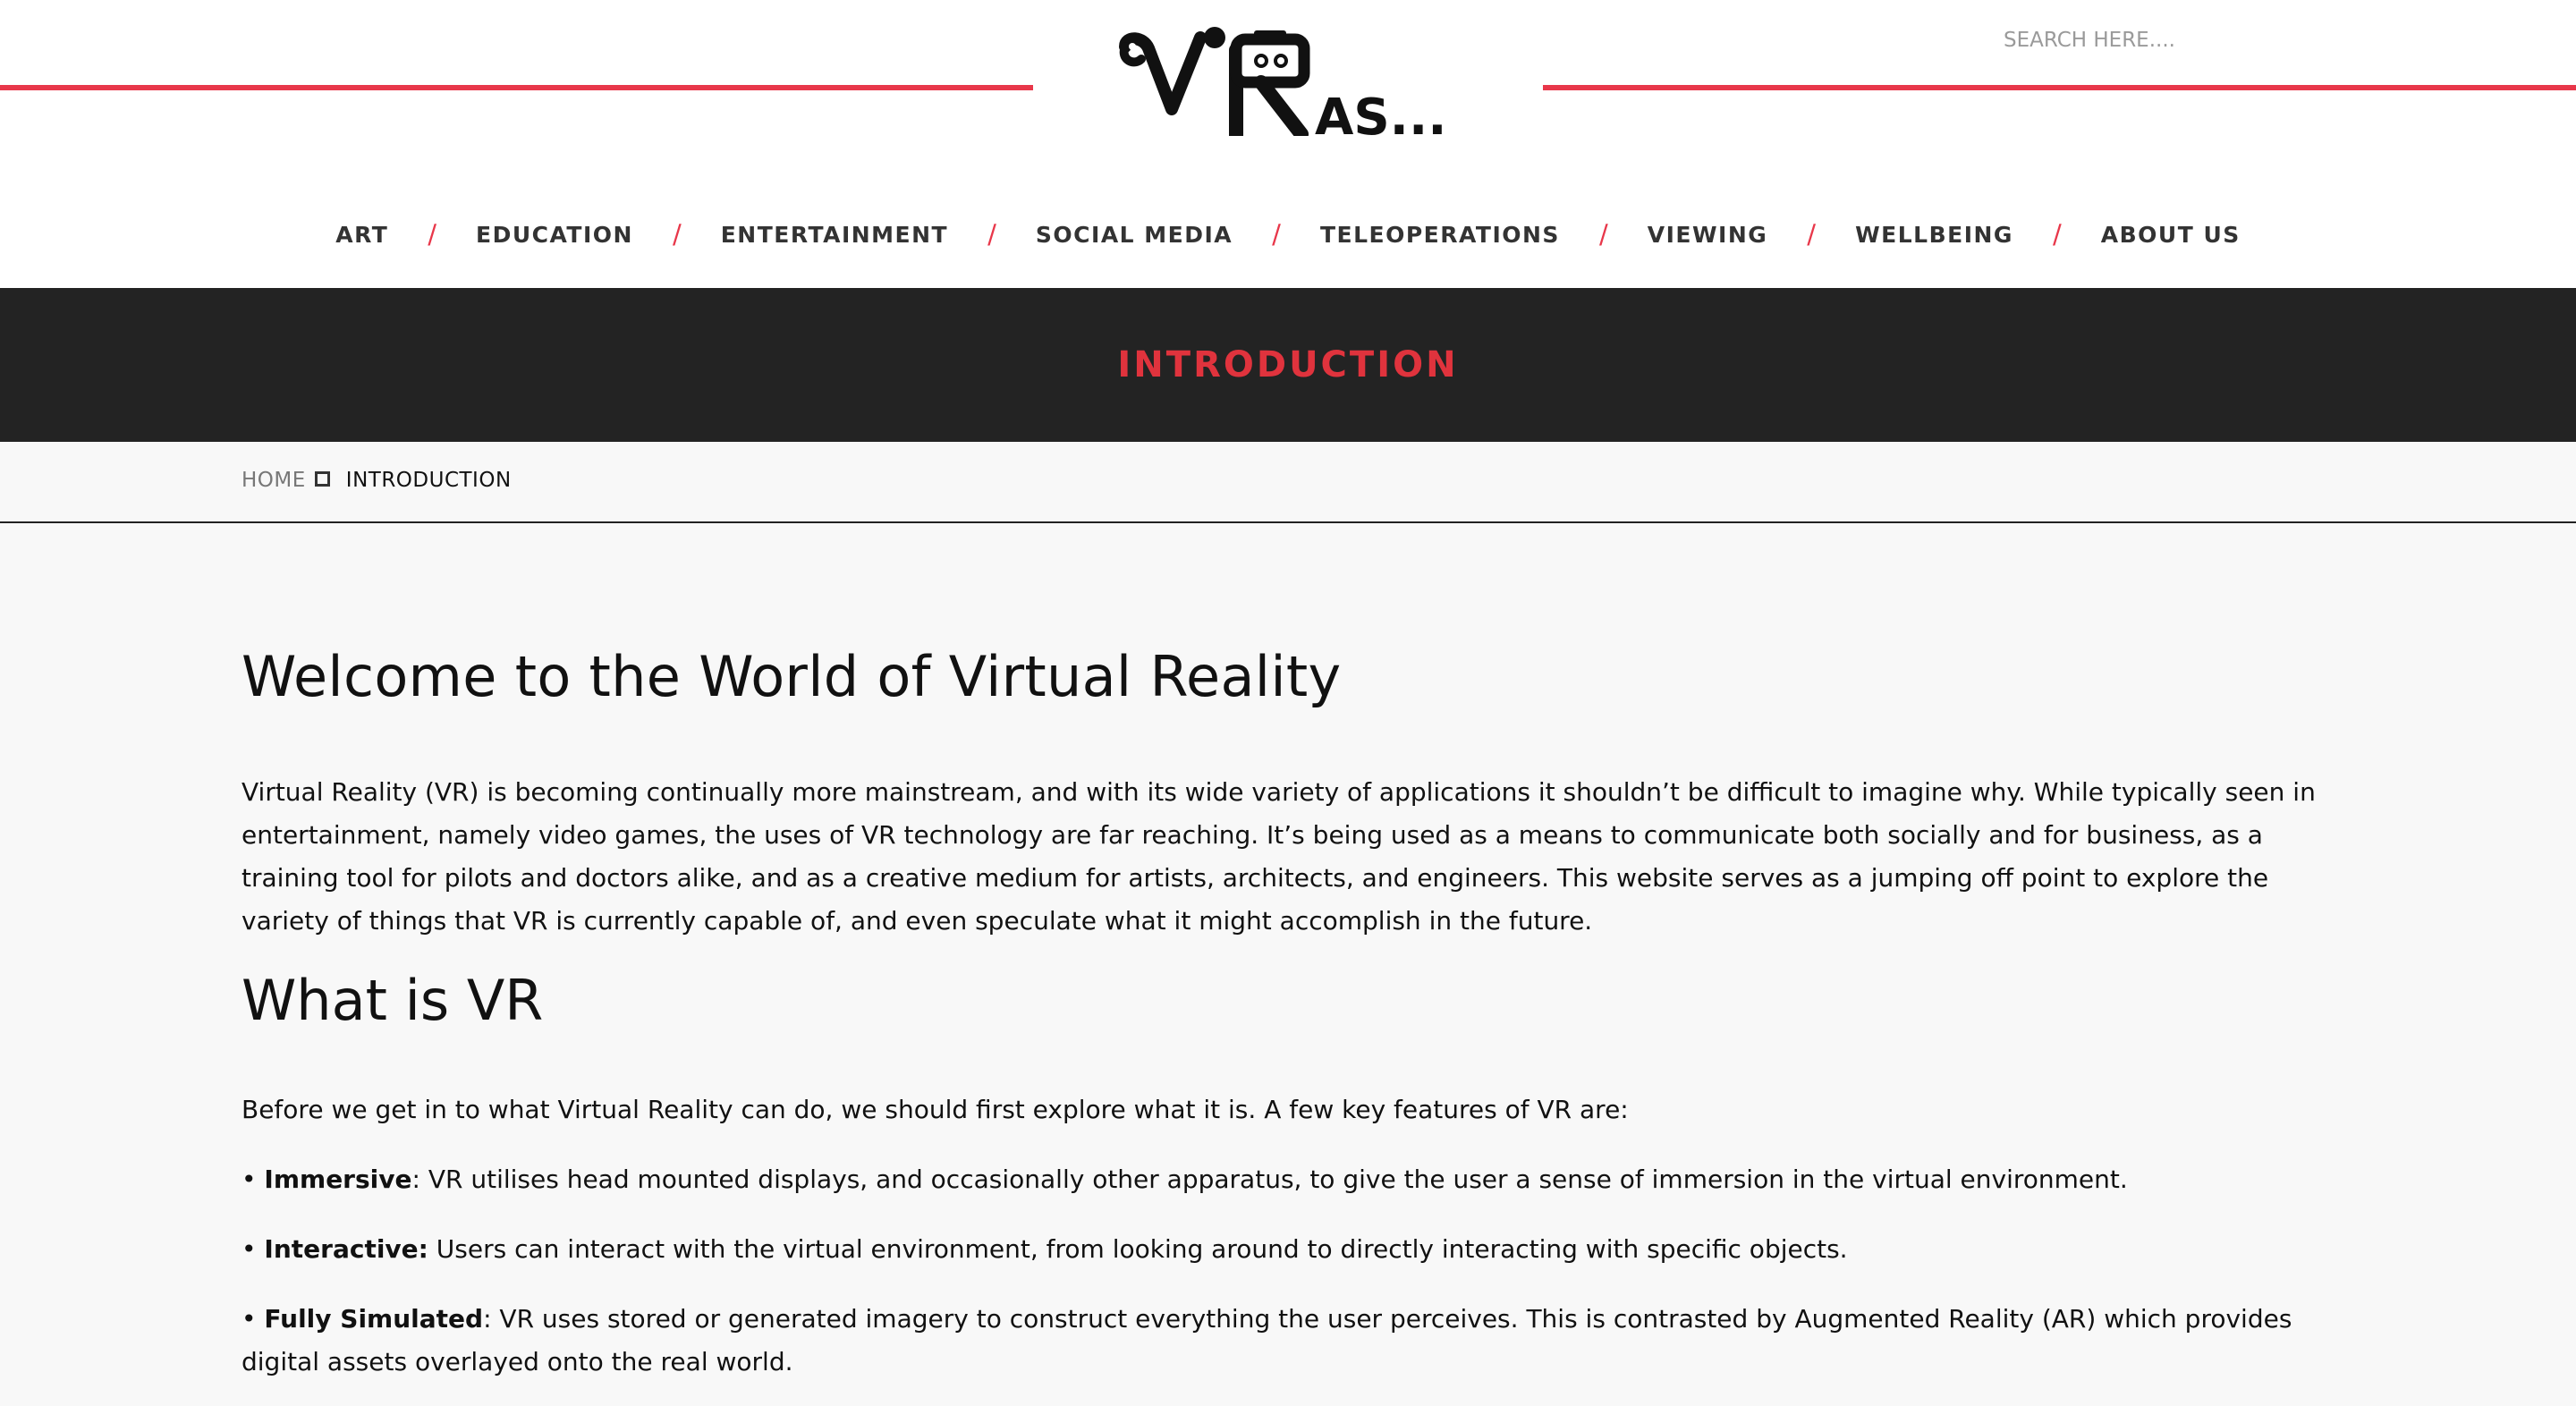  I want to click on feature-term: Immersive, so click(338, 1180).